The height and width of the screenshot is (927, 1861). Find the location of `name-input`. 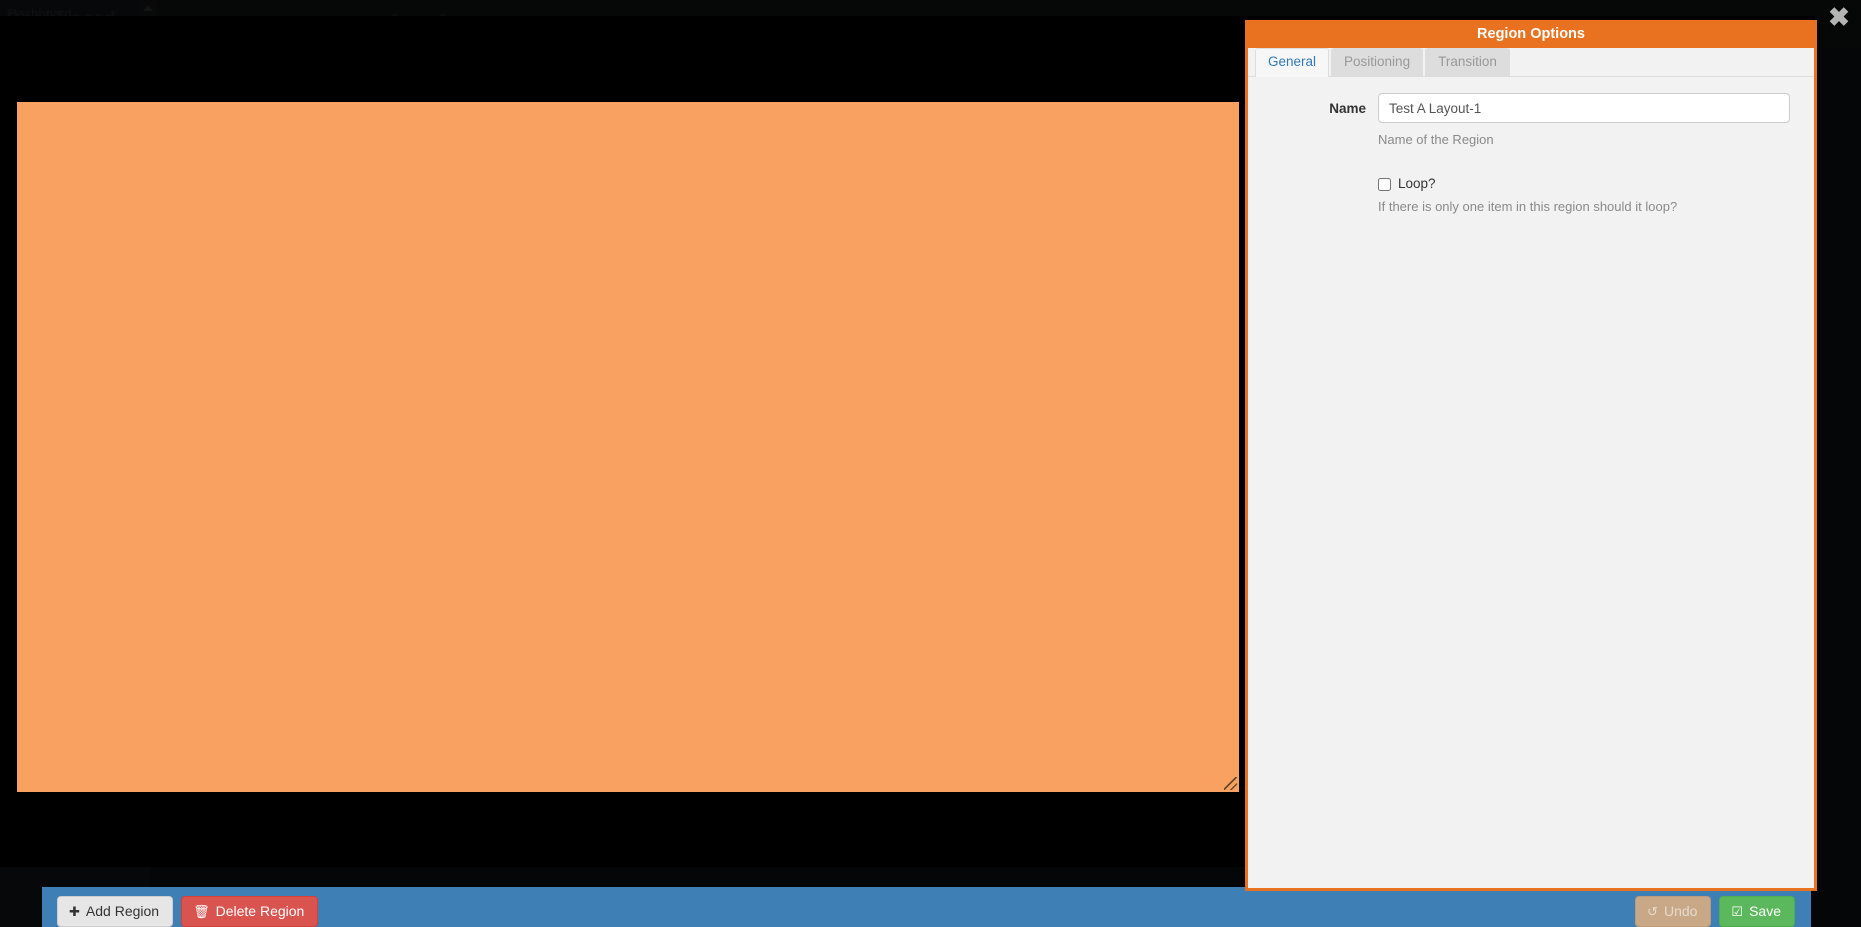

name-input is located at coordinates (1584, 108).